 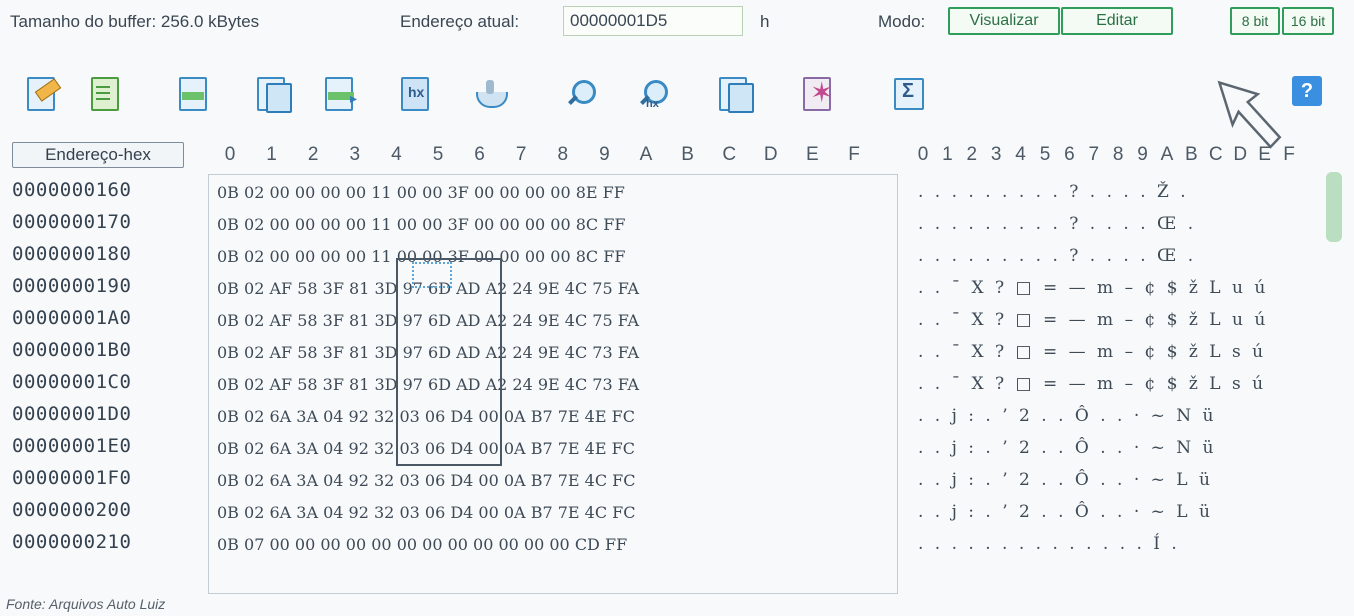 What do you see at coordinates (460, 21) in the screenshot?
I see `current-address-label: Endereço atual:` at bounding box center [460, 21].